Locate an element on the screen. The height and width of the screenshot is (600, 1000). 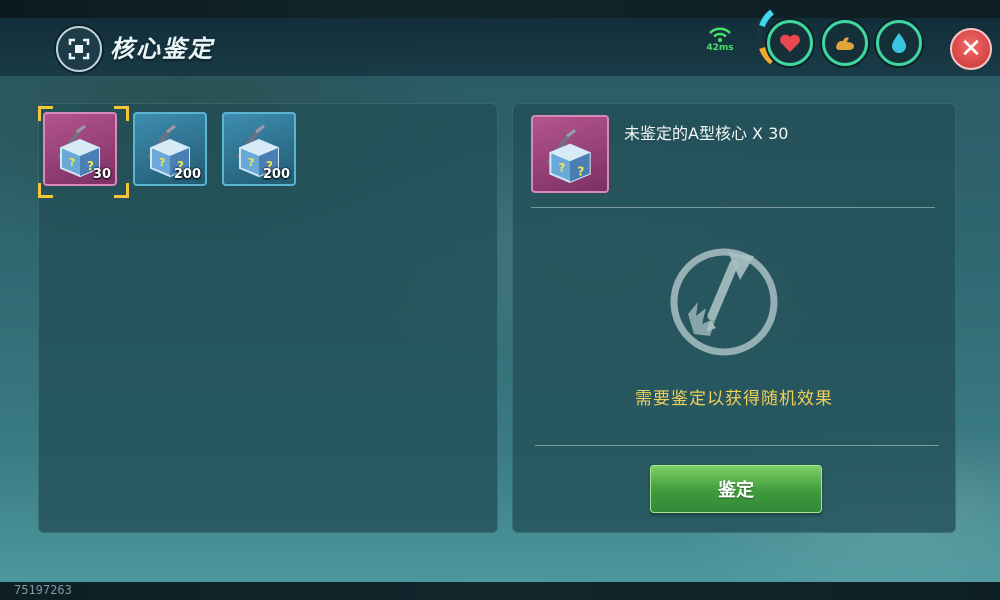
ping-label: 42ms is located at coordinates (720, 48).